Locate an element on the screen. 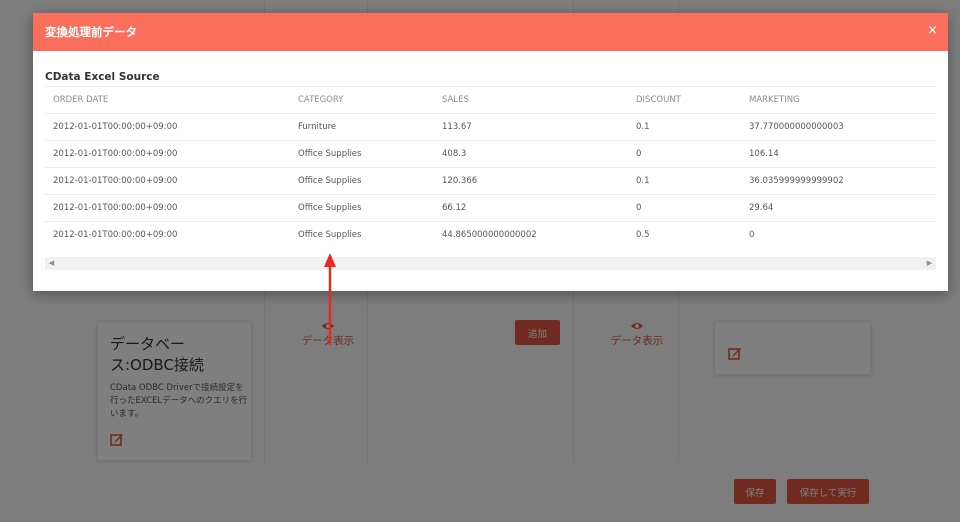 This screenshot has height=522, width=960. cell-sales: 408.3 is located at coordinates (454, 154).